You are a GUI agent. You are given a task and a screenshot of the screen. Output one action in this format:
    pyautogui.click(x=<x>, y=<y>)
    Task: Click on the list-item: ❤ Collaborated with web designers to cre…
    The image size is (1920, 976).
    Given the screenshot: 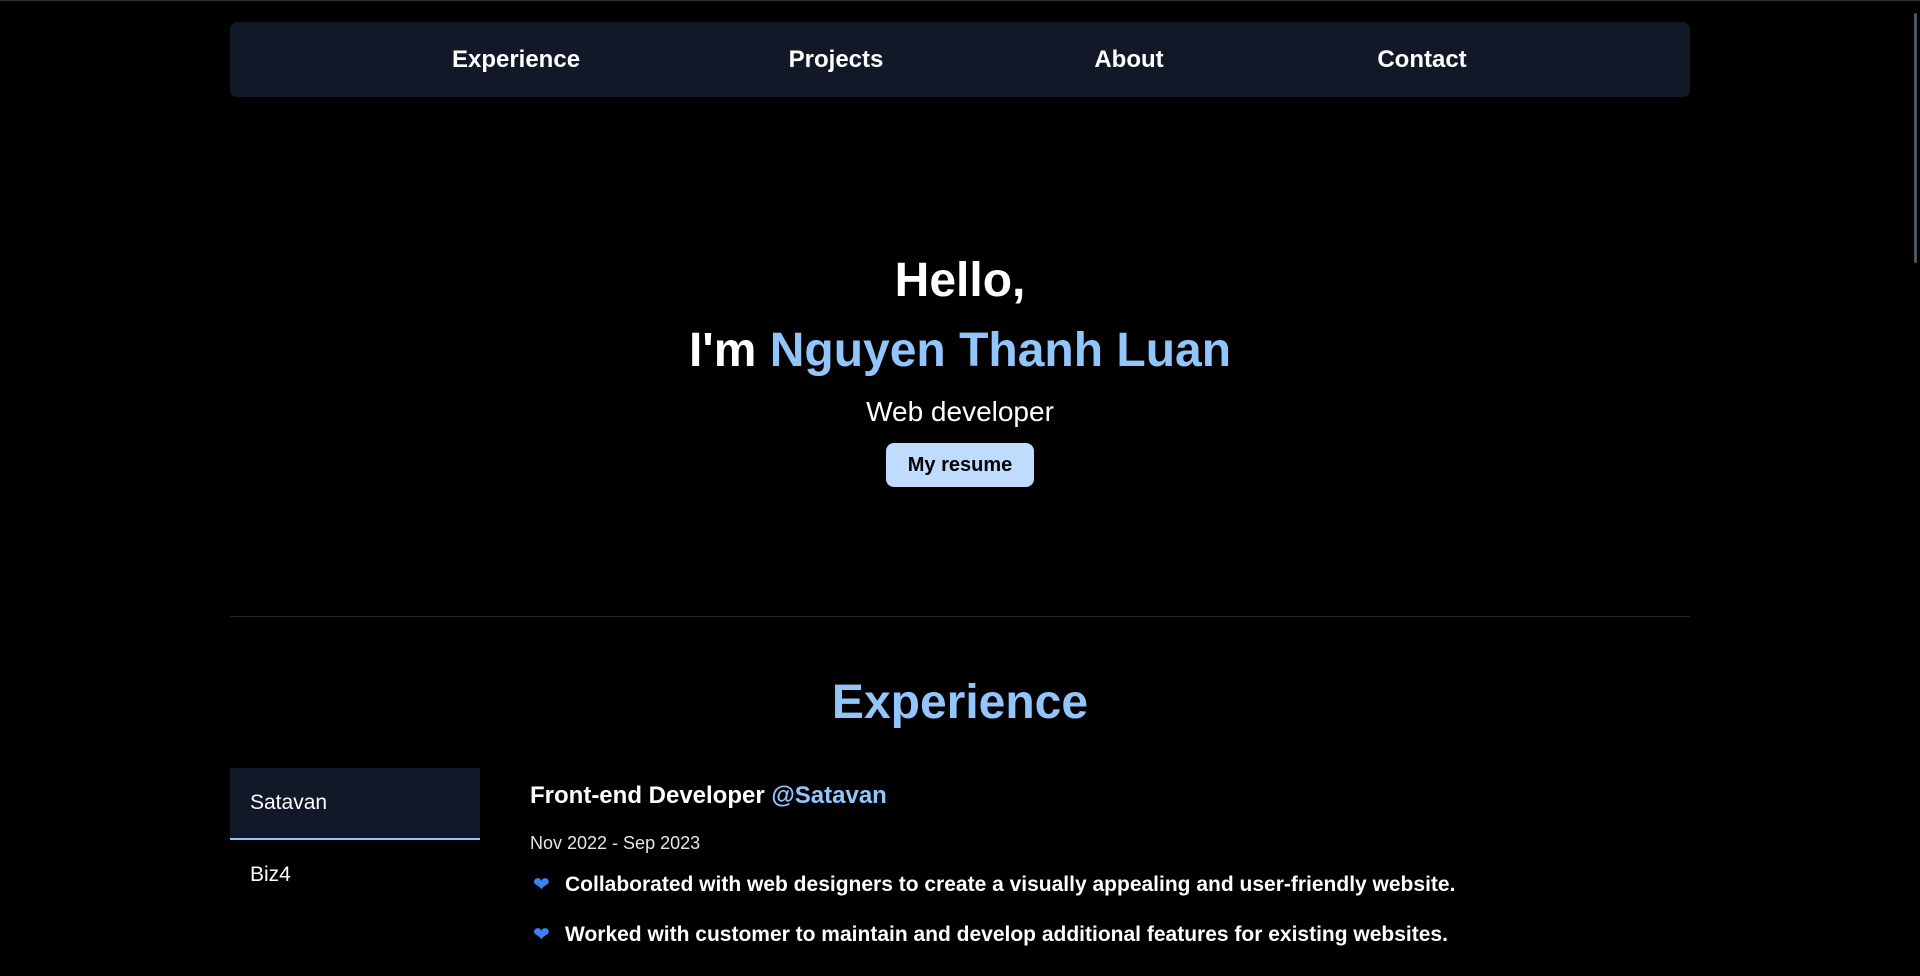 What is the action you would take?
    pyautogui.click(x=1105, y=885)
    